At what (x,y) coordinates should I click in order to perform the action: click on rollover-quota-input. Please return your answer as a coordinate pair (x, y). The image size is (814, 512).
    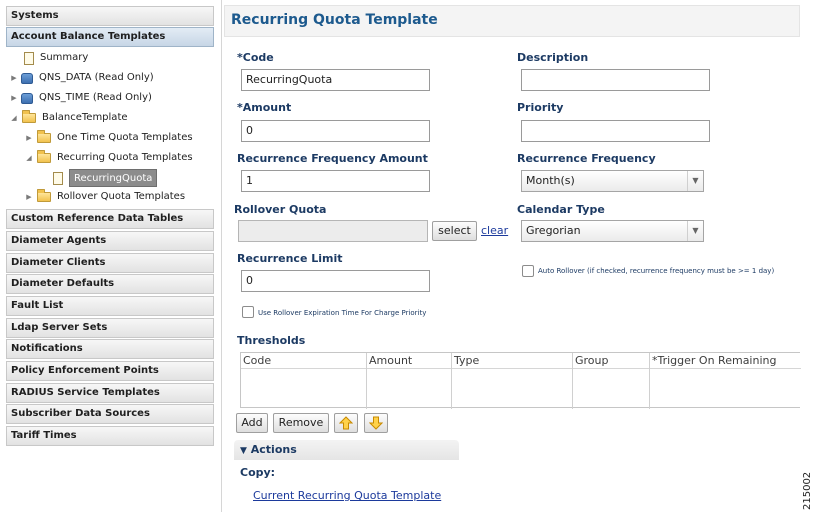
    Looking at the image, I should click on (333, 231).